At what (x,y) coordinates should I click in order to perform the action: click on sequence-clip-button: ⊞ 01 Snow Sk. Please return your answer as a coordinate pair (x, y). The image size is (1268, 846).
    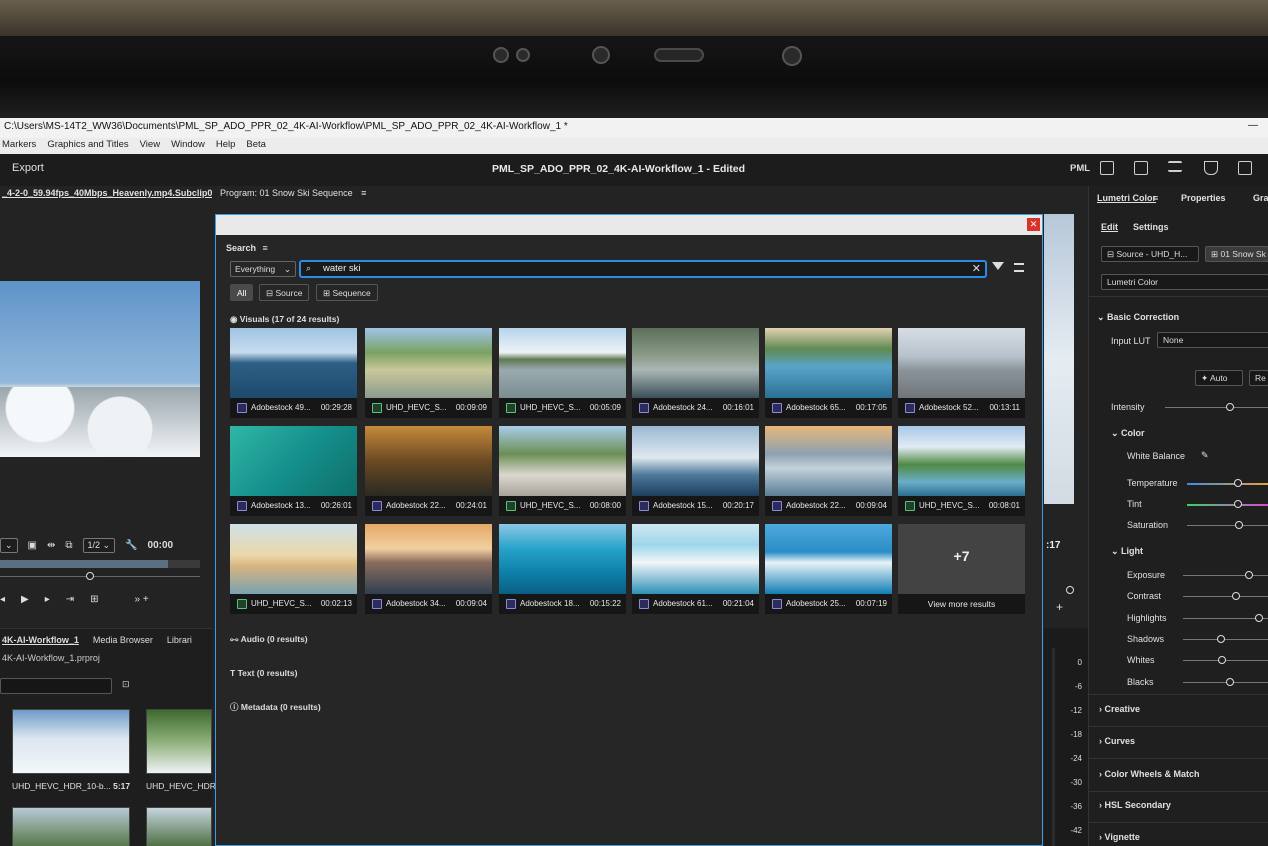
    Looking at the image, I should click on (1236, 254).